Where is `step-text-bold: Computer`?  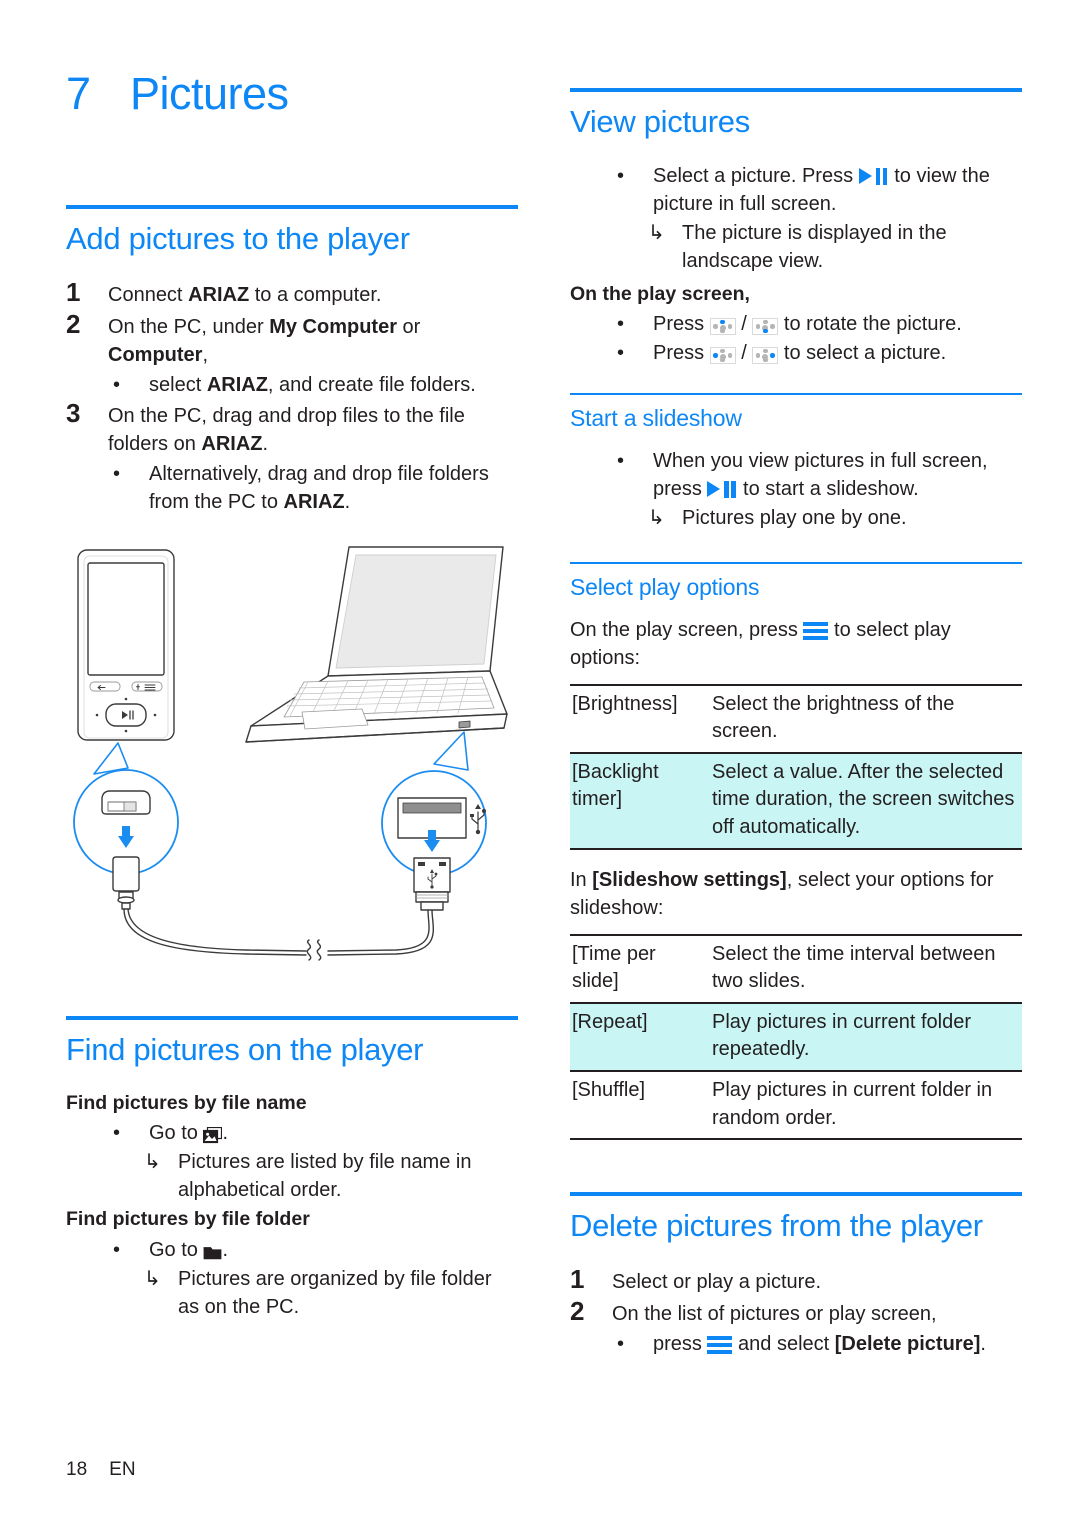
step-text-bold: Computer is located at coordinates (155, 355).